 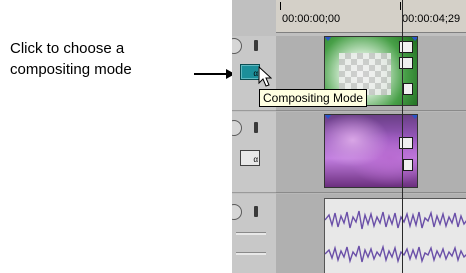 What do you see at coordinates (265, 76) in the screenshot?
I see `mouse-pointer-icon` at bounding box center [265, 76].